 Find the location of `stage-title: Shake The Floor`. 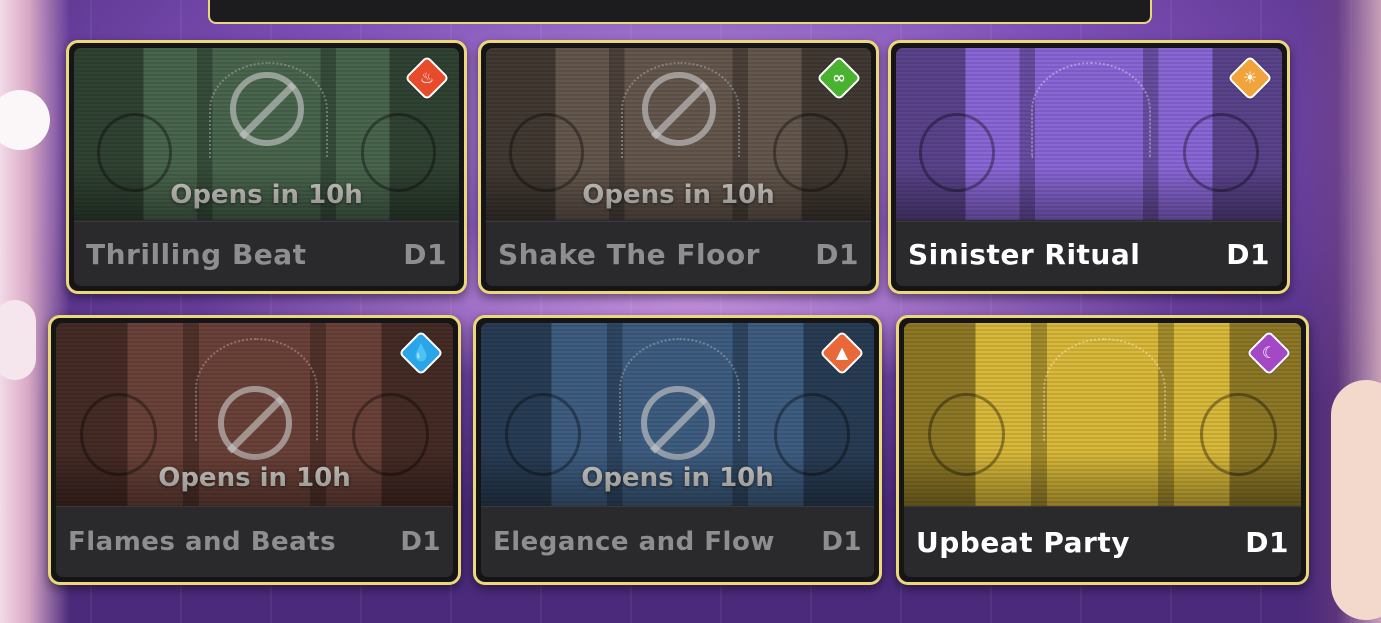

stage-title: Shake The Floor is located at coordinates (629, 254).